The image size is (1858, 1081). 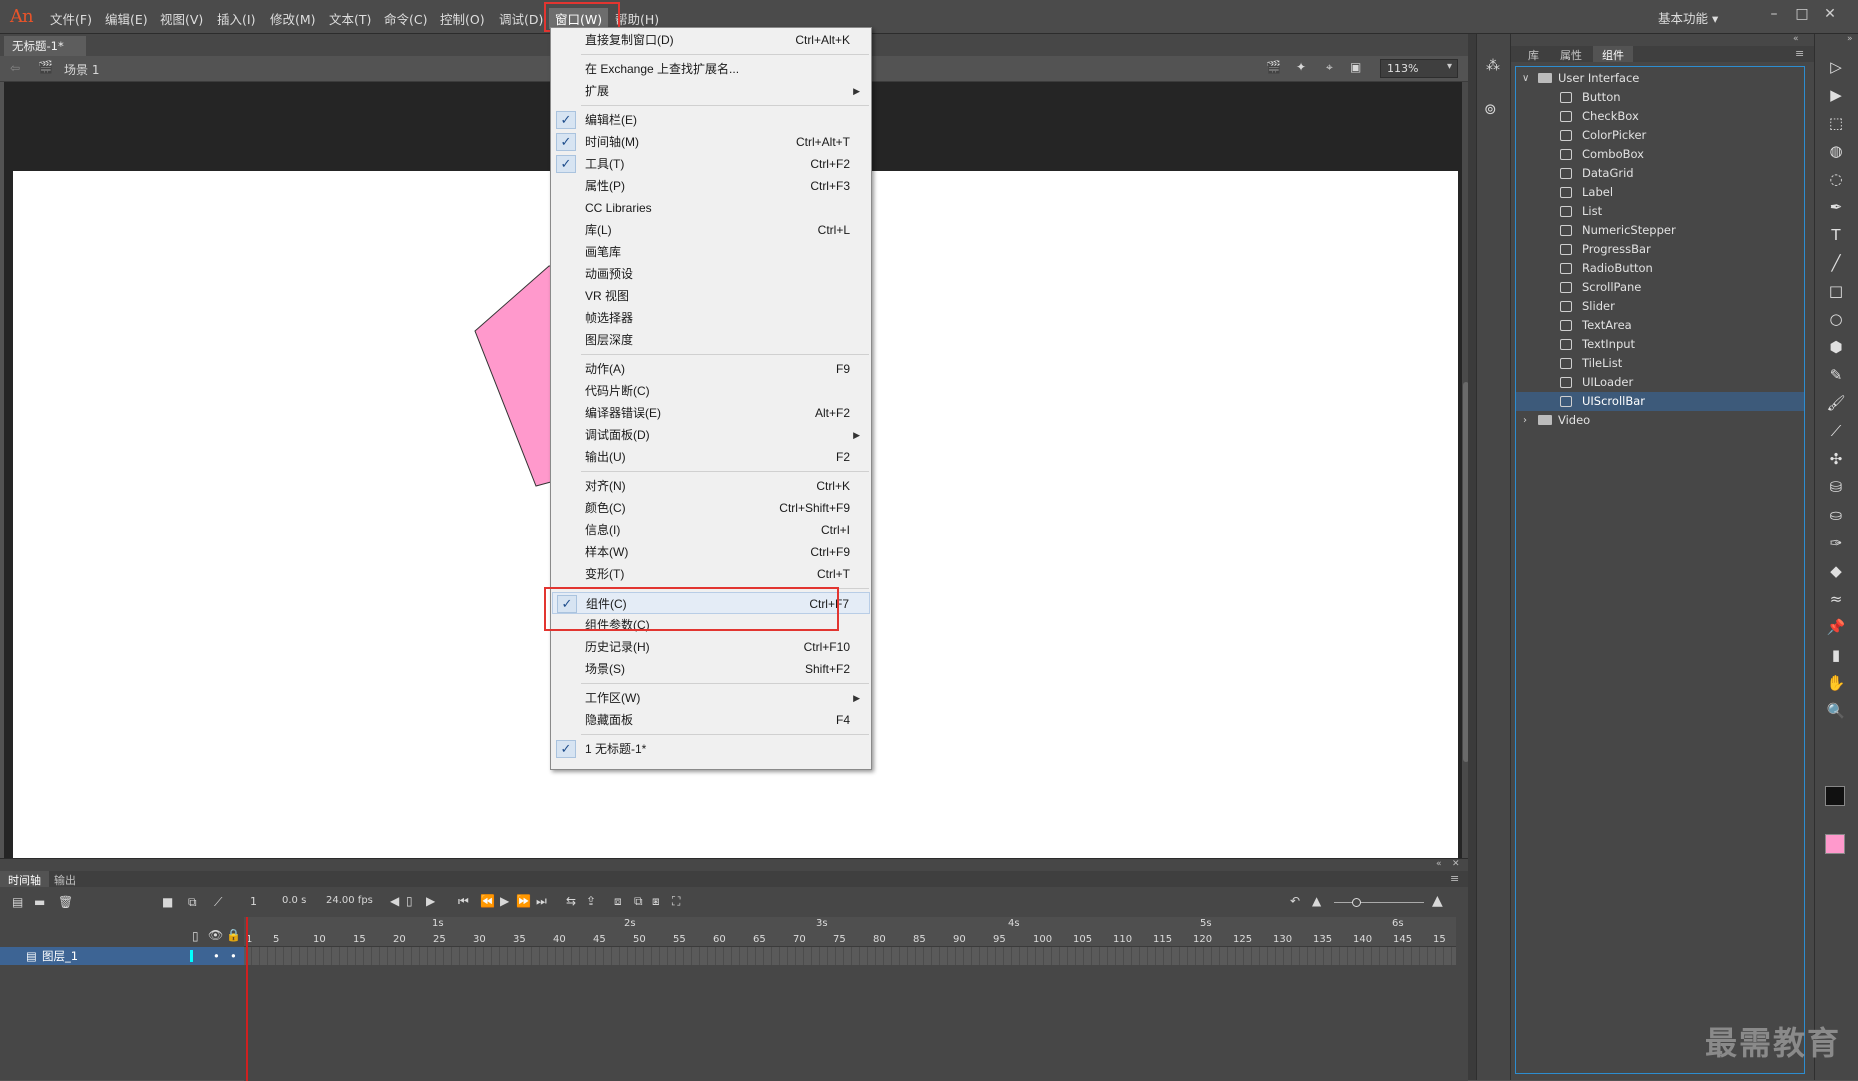 What do you see at coordinates (350, 18) in the screenshot?
I see `menu-item: 文本(T)` at bounding box center [350, 18].